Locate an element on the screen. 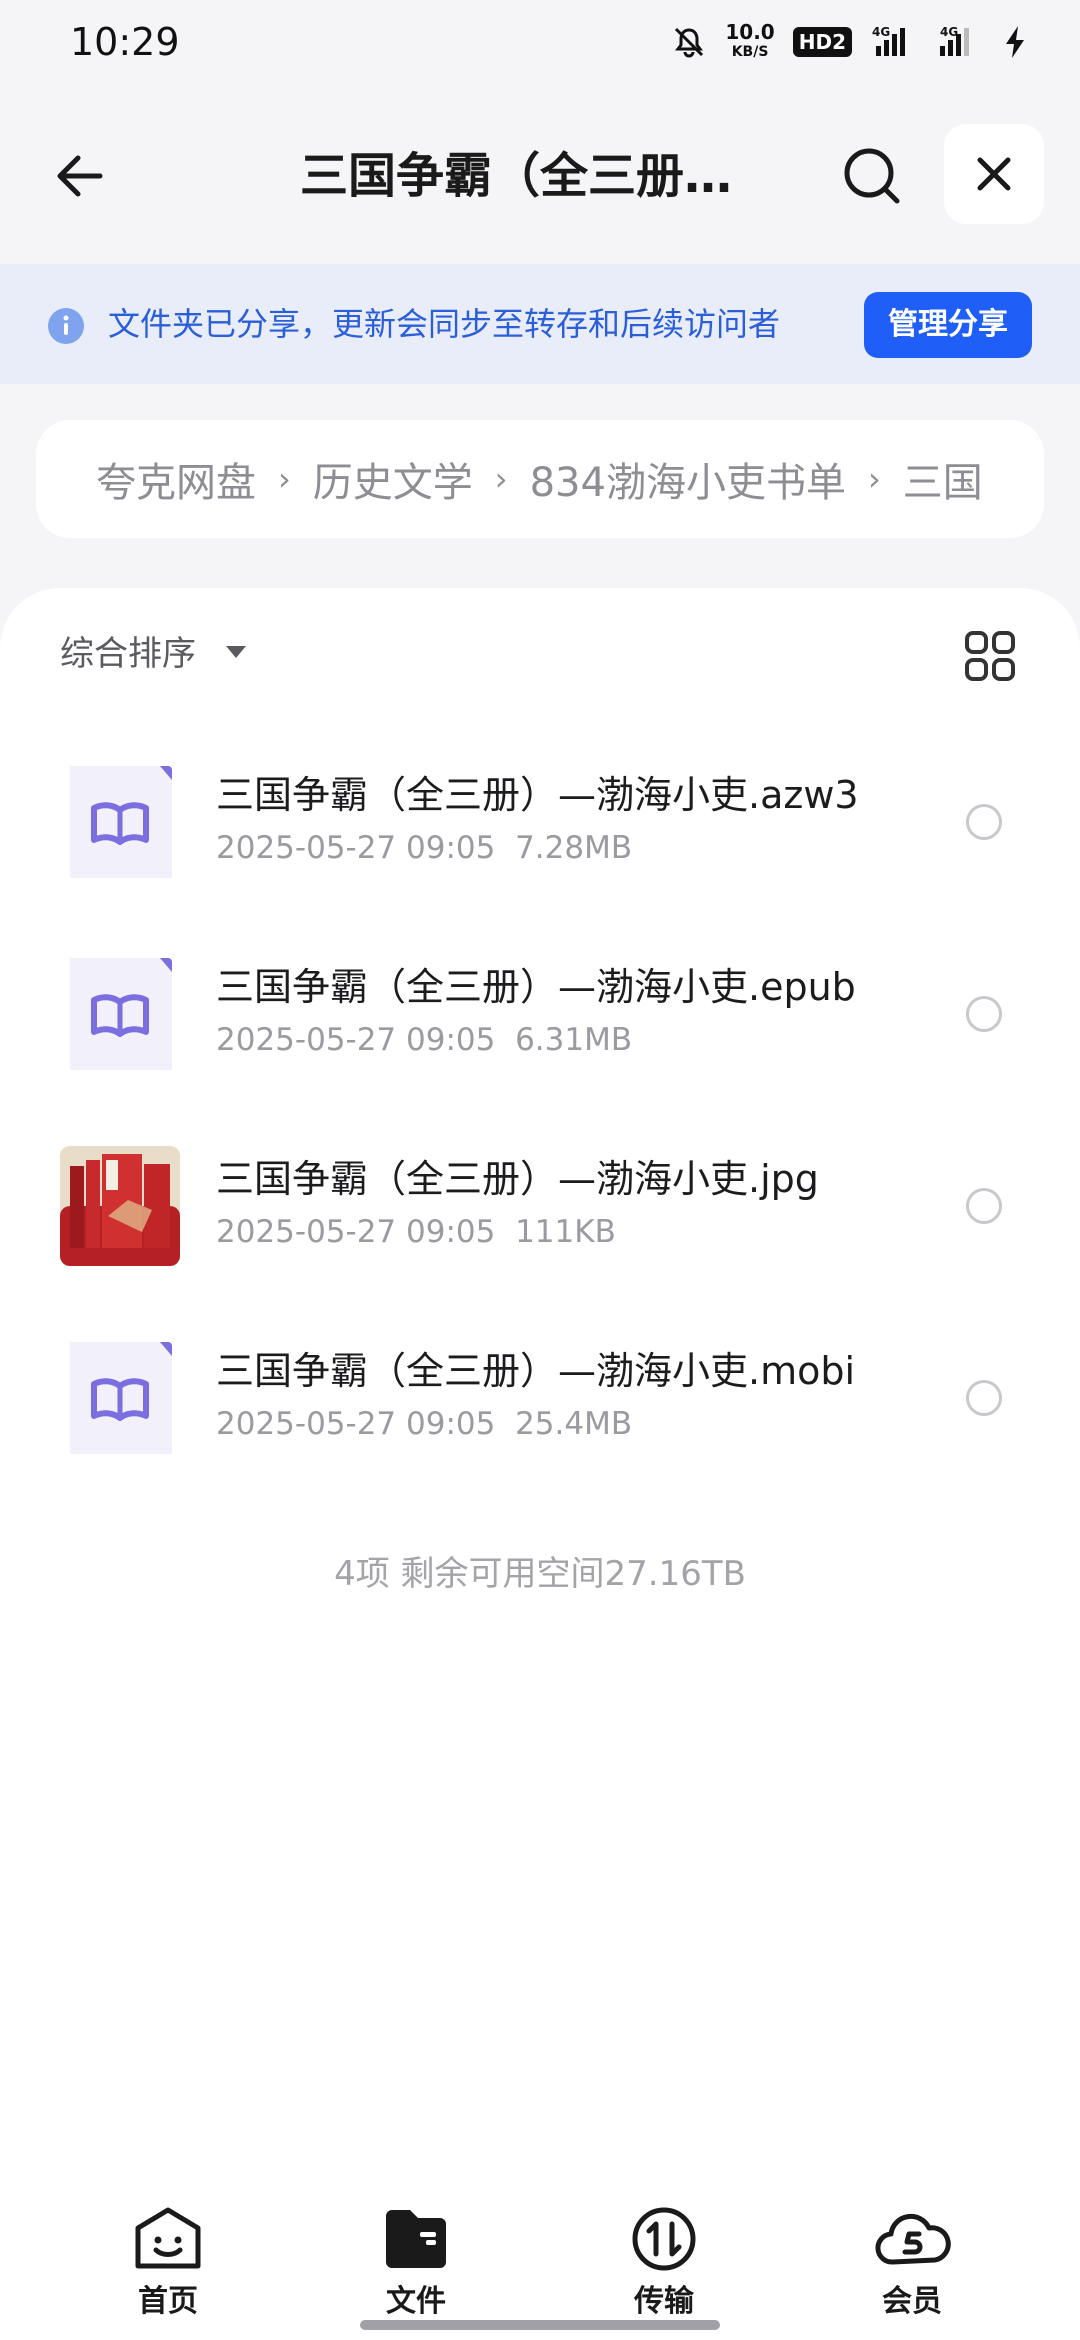 The height and width of the screenshot is (2340, 1080). breadcrumb-item-history: 历史文学 is located at coordinates (393, 479).